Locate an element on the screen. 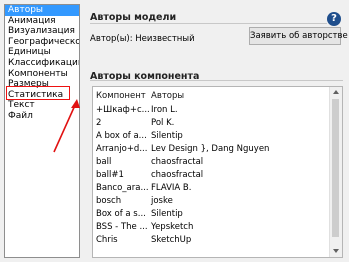  component-cell: 2 is located at coordinates (99, 123).